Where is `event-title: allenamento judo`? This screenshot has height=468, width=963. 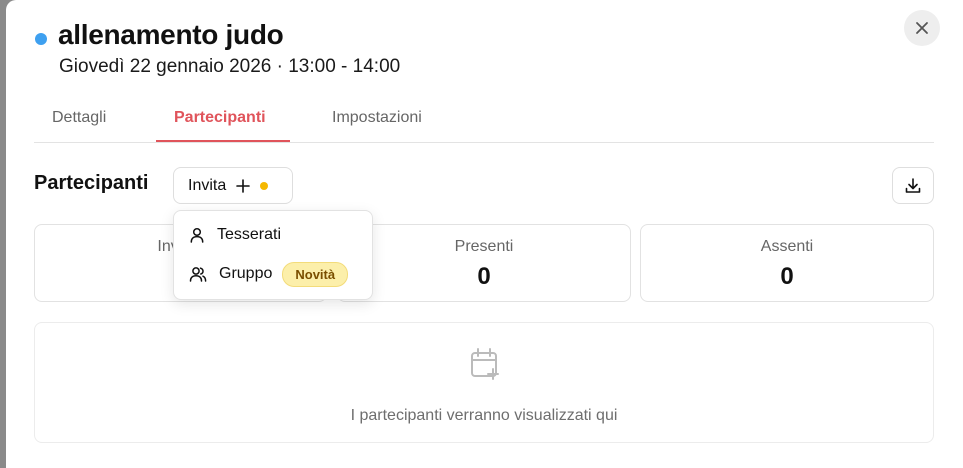
event-title: allenamento judo is located at coordinates (171, 34).